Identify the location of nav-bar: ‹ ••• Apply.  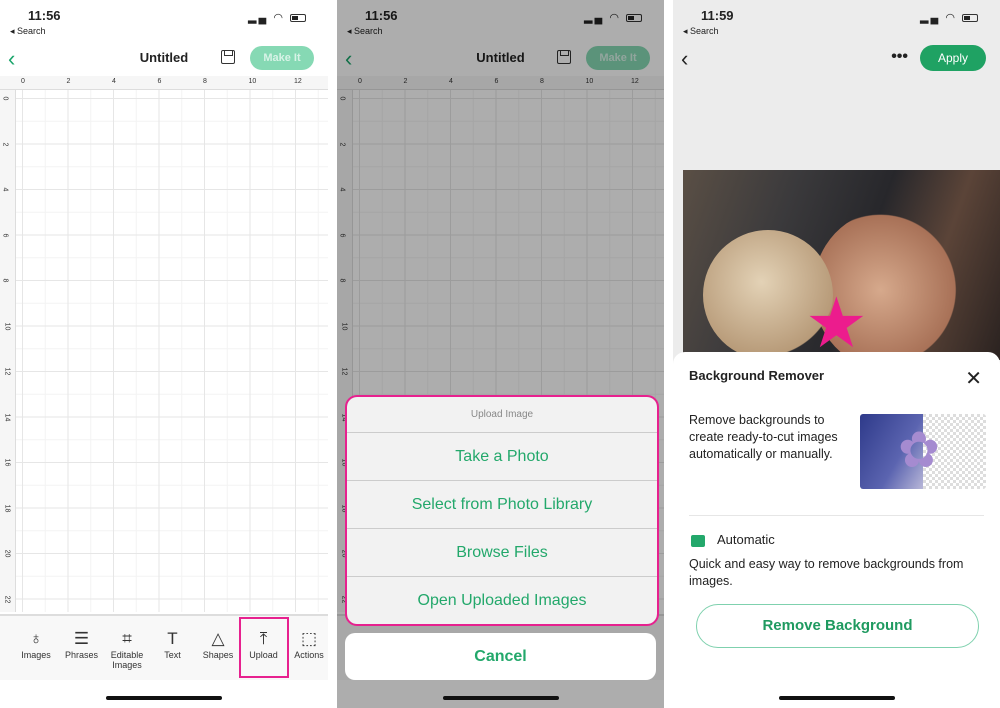
(836, 59).